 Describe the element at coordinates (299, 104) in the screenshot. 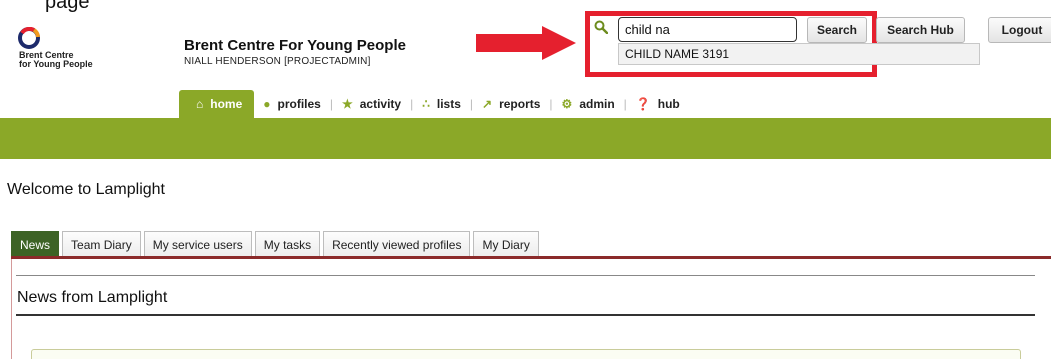

I see `nav-profiles-label: profiles` at that location.